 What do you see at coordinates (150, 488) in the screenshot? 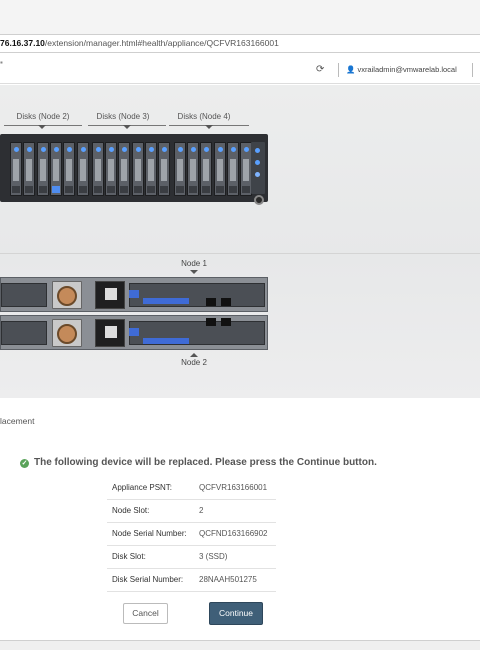
I see `detail-key: Appliance PSNT:` at bounding box center [150, 488].